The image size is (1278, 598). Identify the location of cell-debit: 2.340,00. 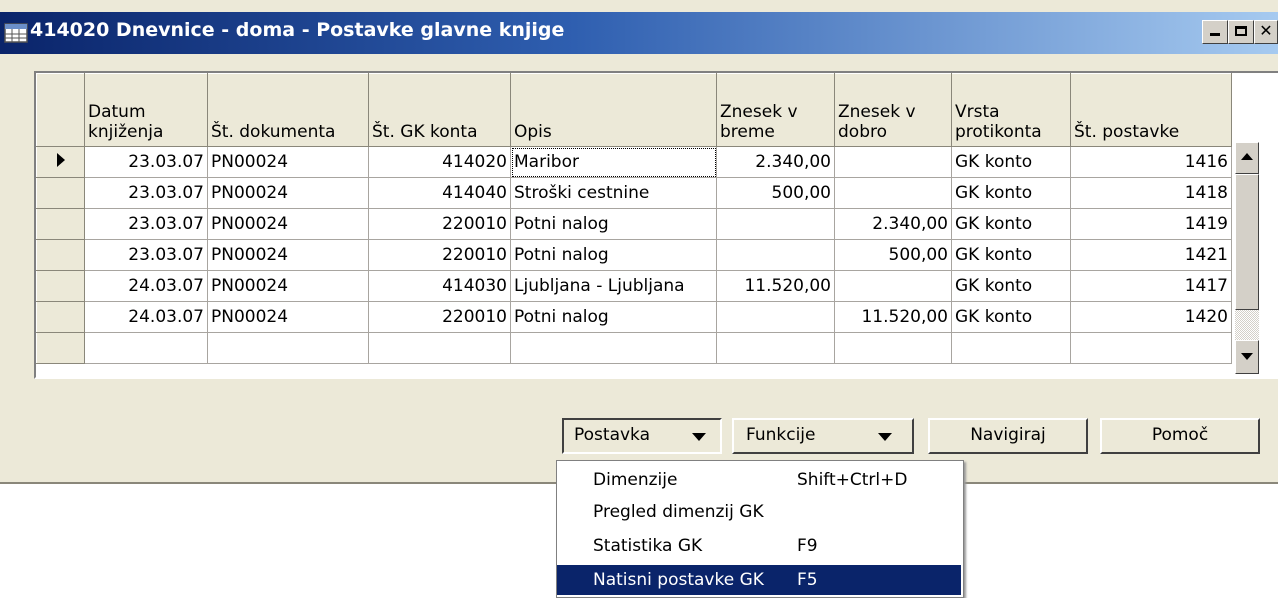
(775, 162).